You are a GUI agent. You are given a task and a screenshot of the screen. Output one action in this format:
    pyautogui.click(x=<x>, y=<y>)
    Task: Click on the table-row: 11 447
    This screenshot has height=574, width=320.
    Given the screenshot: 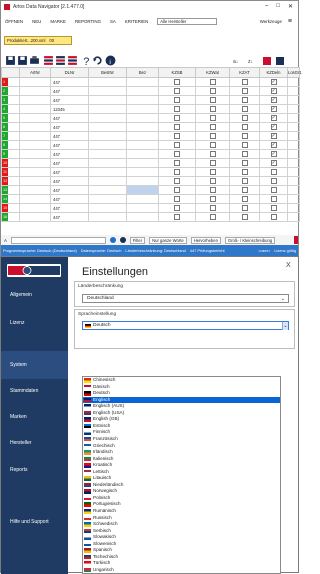 What is the action you would take?
    pyautogui.click(x=150, y=172)
    